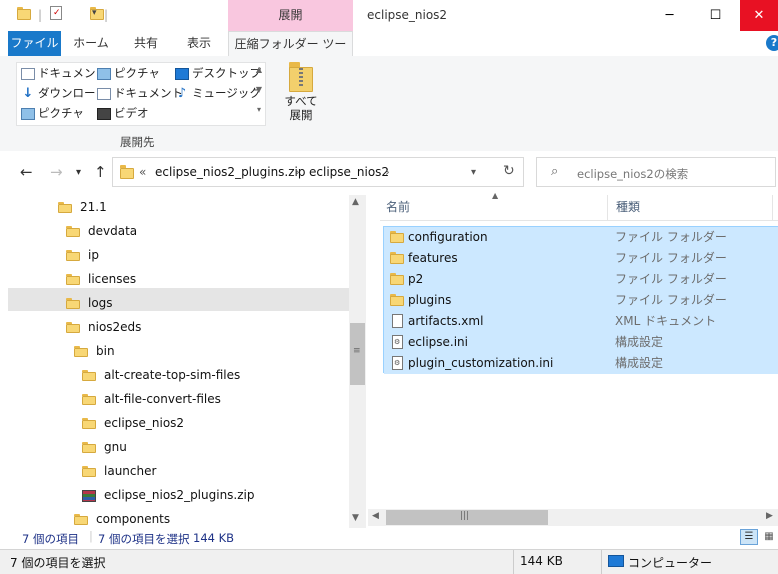 This screenshot has height=574, width=778. I want to click on recent-locations-icon: ▾, so click(78, 172).